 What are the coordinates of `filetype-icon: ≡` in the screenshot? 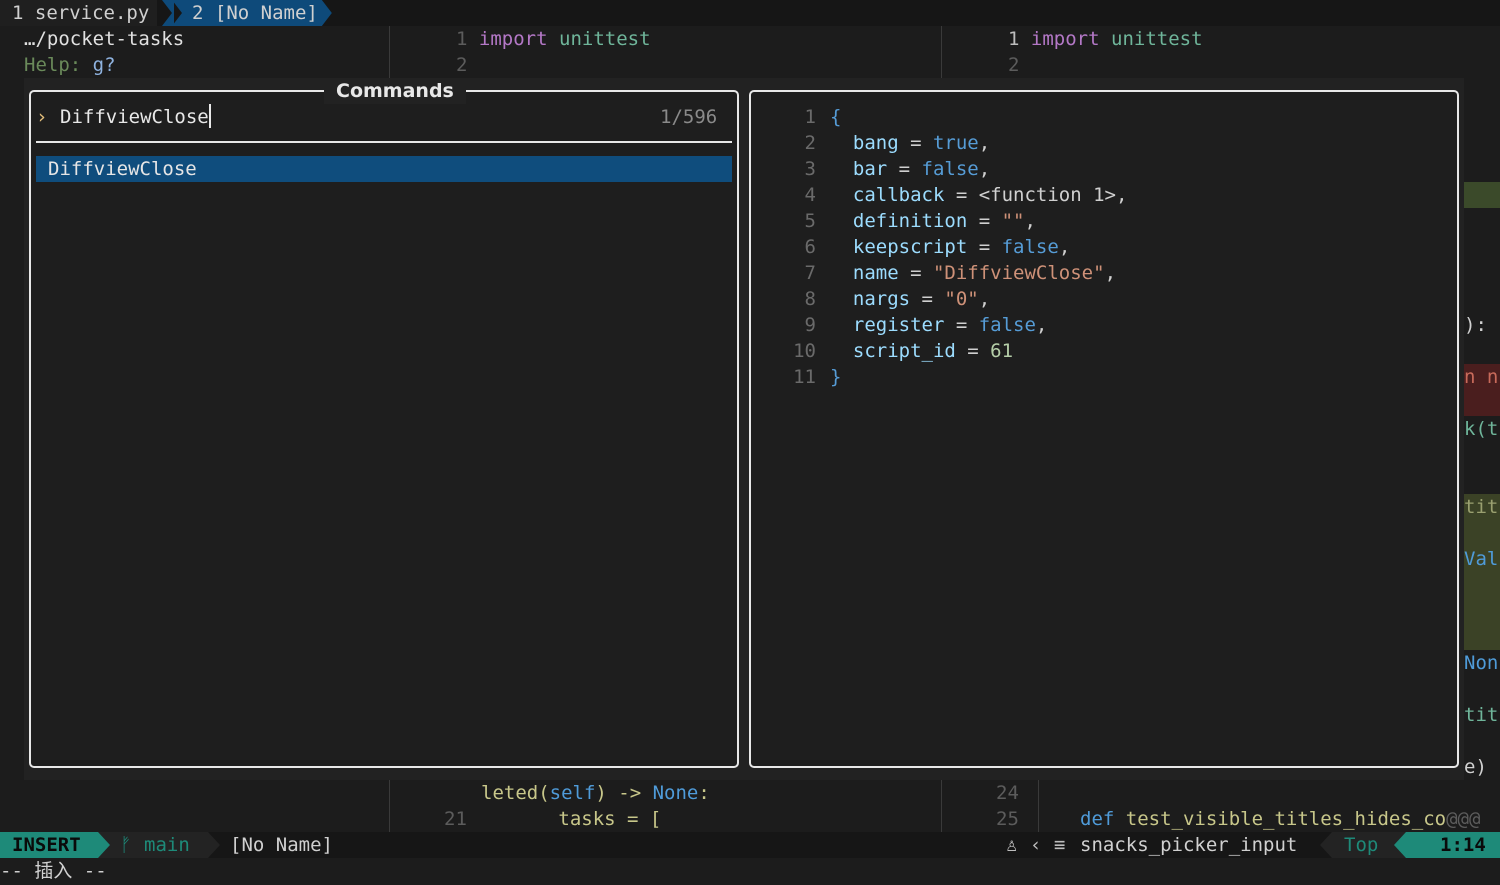 It's located at (1060, 845).